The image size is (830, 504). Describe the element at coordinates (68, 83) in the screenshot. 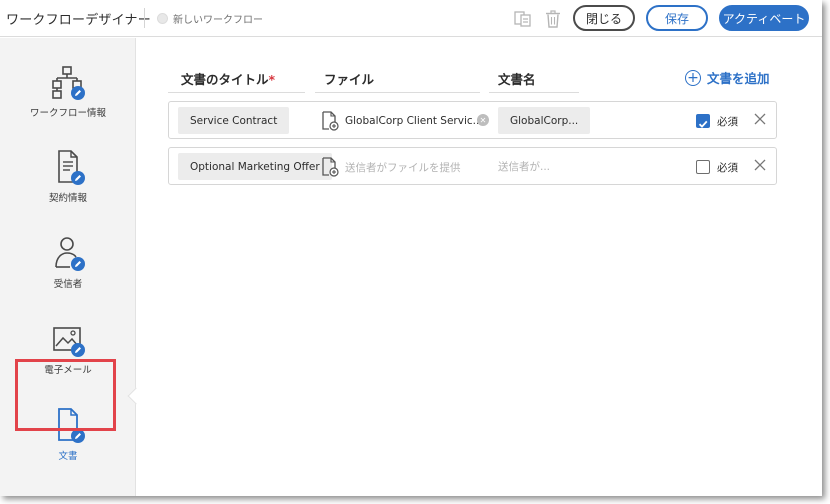

I see `workflow-icon` at that location.